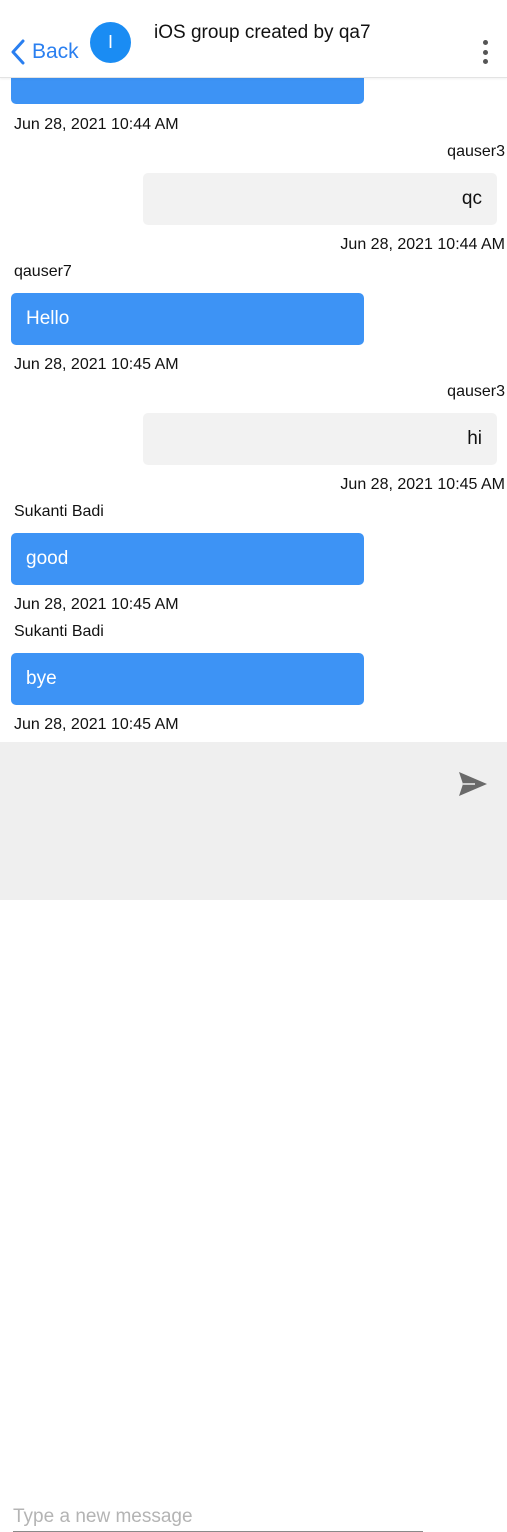  Describe the element at coordinates (55, 51) in the screenshot. I see `back-label: Back` at that location.